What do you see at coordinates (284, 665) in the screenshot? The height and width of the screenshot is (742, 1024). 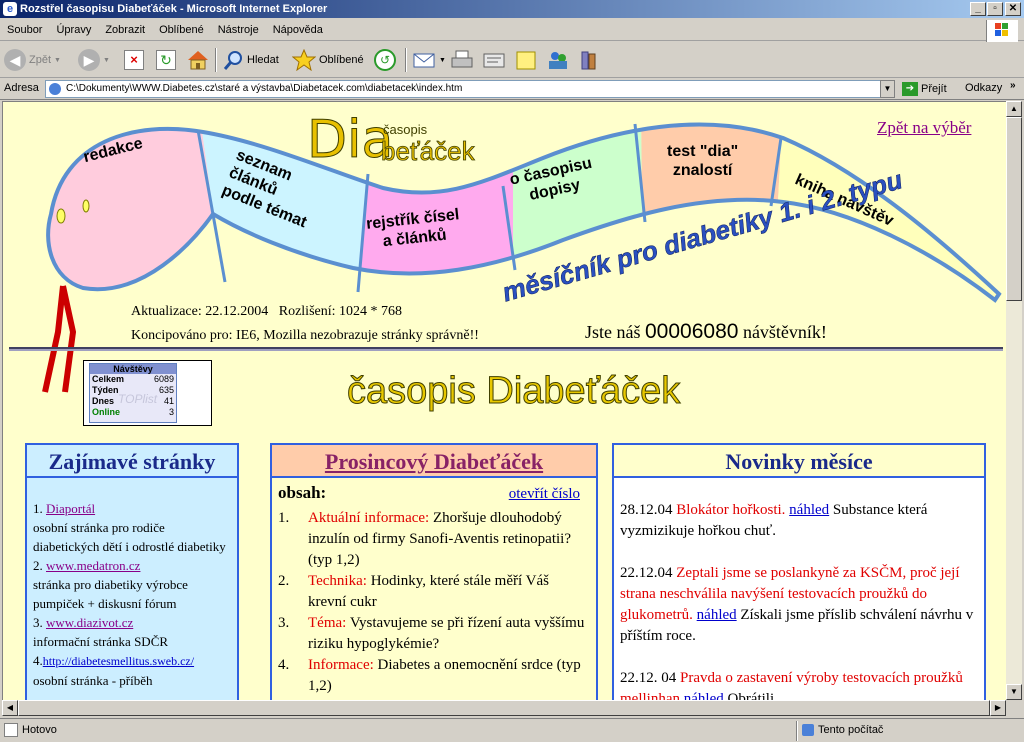 I see `article-num: 4.` at bounding box center [284, 665].